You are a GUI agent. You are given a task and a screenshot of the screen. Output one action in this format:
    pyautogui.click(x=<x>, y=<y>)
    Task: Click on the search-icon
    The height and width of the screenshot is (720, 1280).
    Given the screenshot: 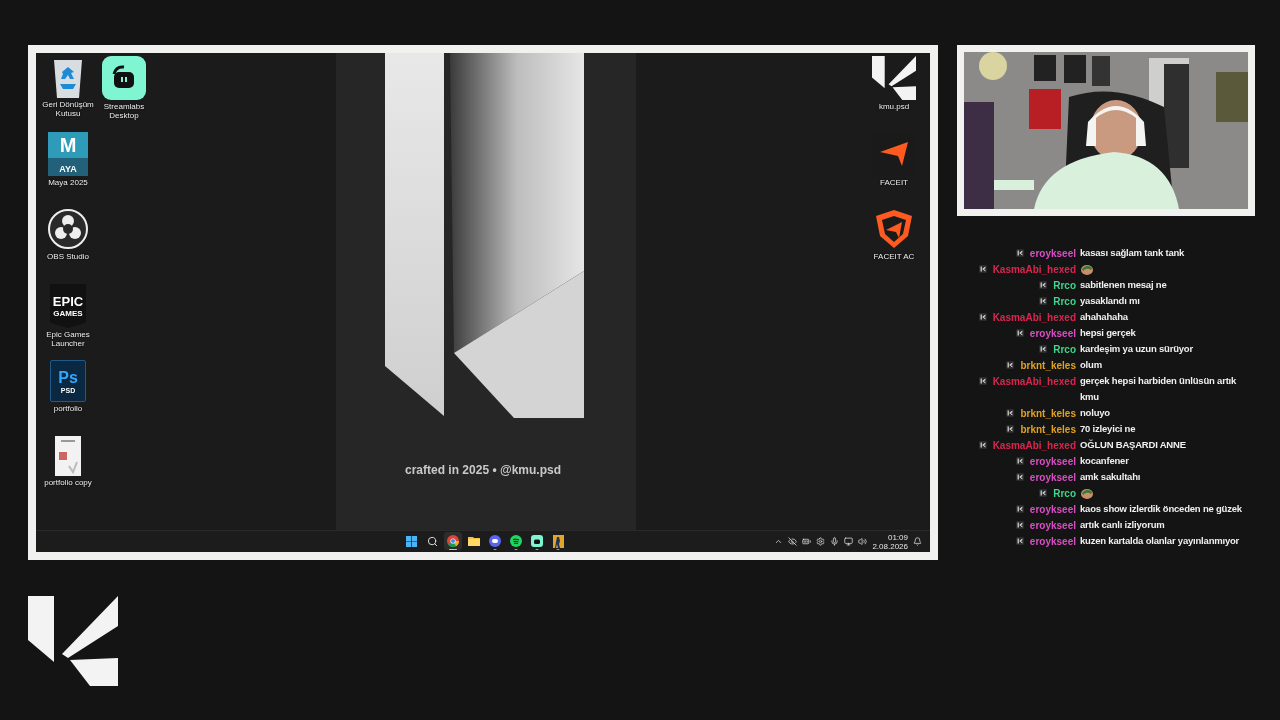 What is the action you would take?
    pyautogui.click(x=432, y=541)
    